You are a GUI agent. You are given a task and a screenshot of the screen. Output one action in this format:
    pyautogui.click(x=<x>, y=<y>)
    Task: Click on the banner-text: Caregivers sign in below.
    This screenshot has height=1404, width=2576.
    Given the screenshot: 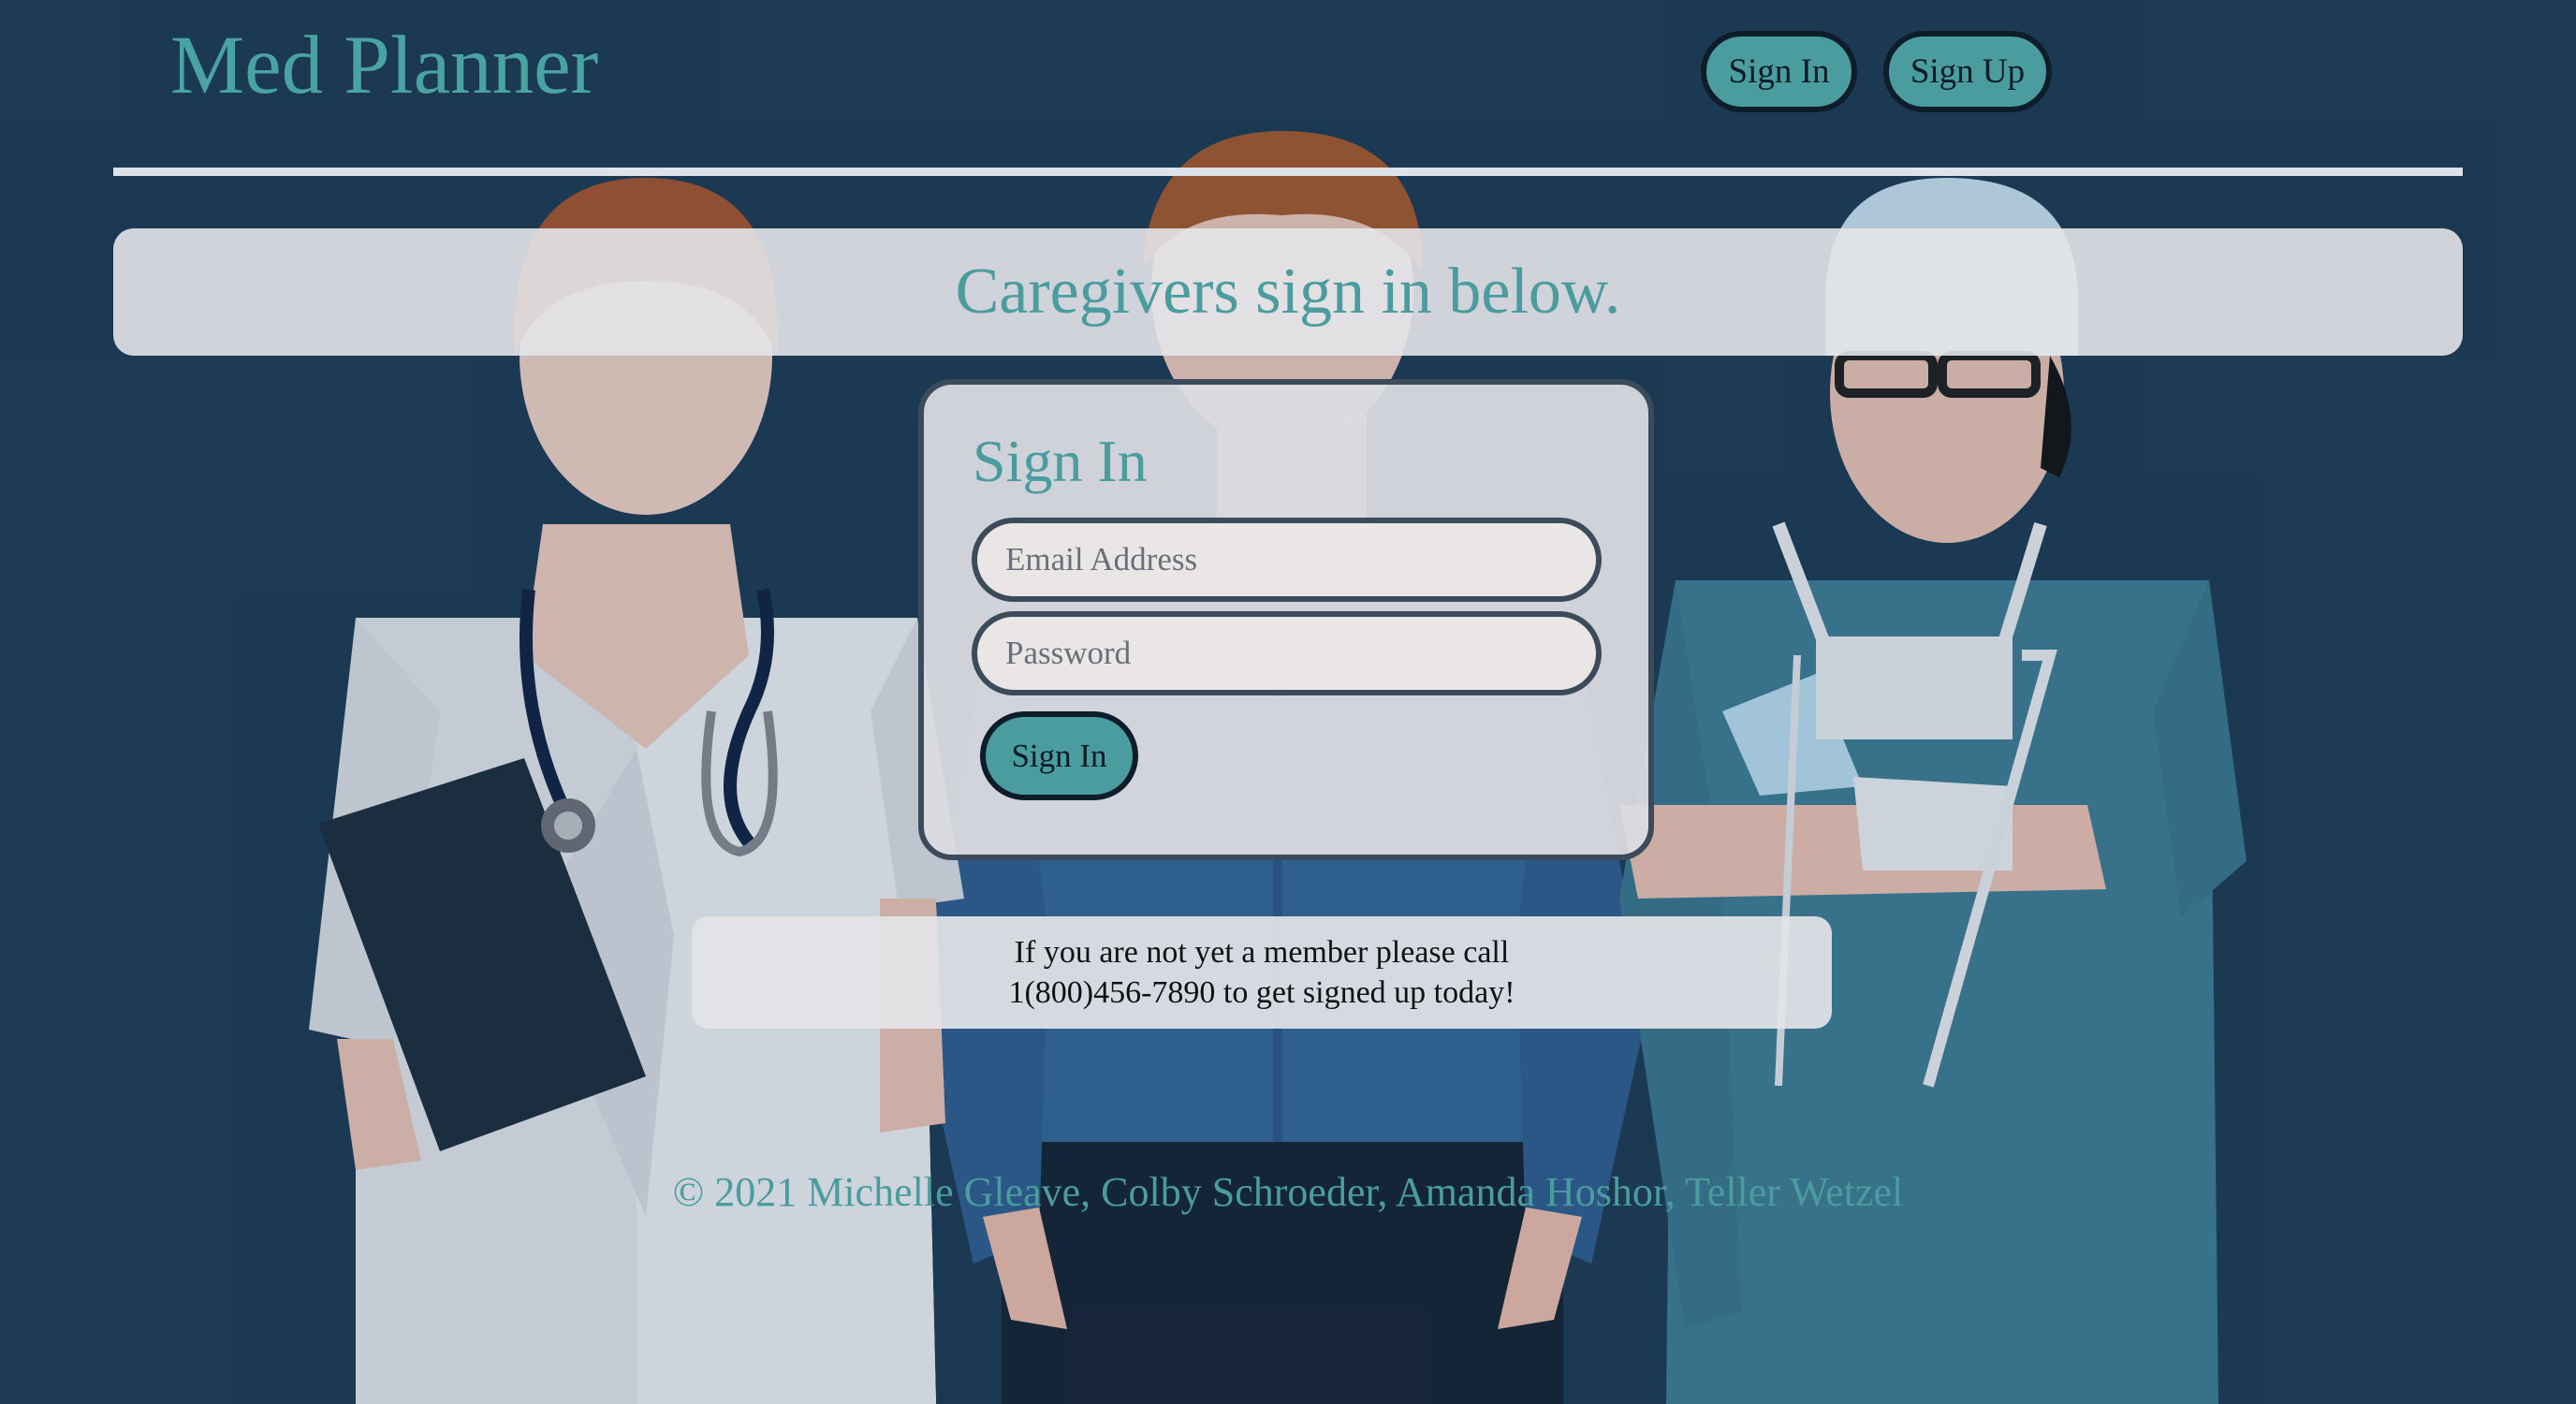 What is the action you would take?
    pyautogui.click(x=1288, y=292)
    